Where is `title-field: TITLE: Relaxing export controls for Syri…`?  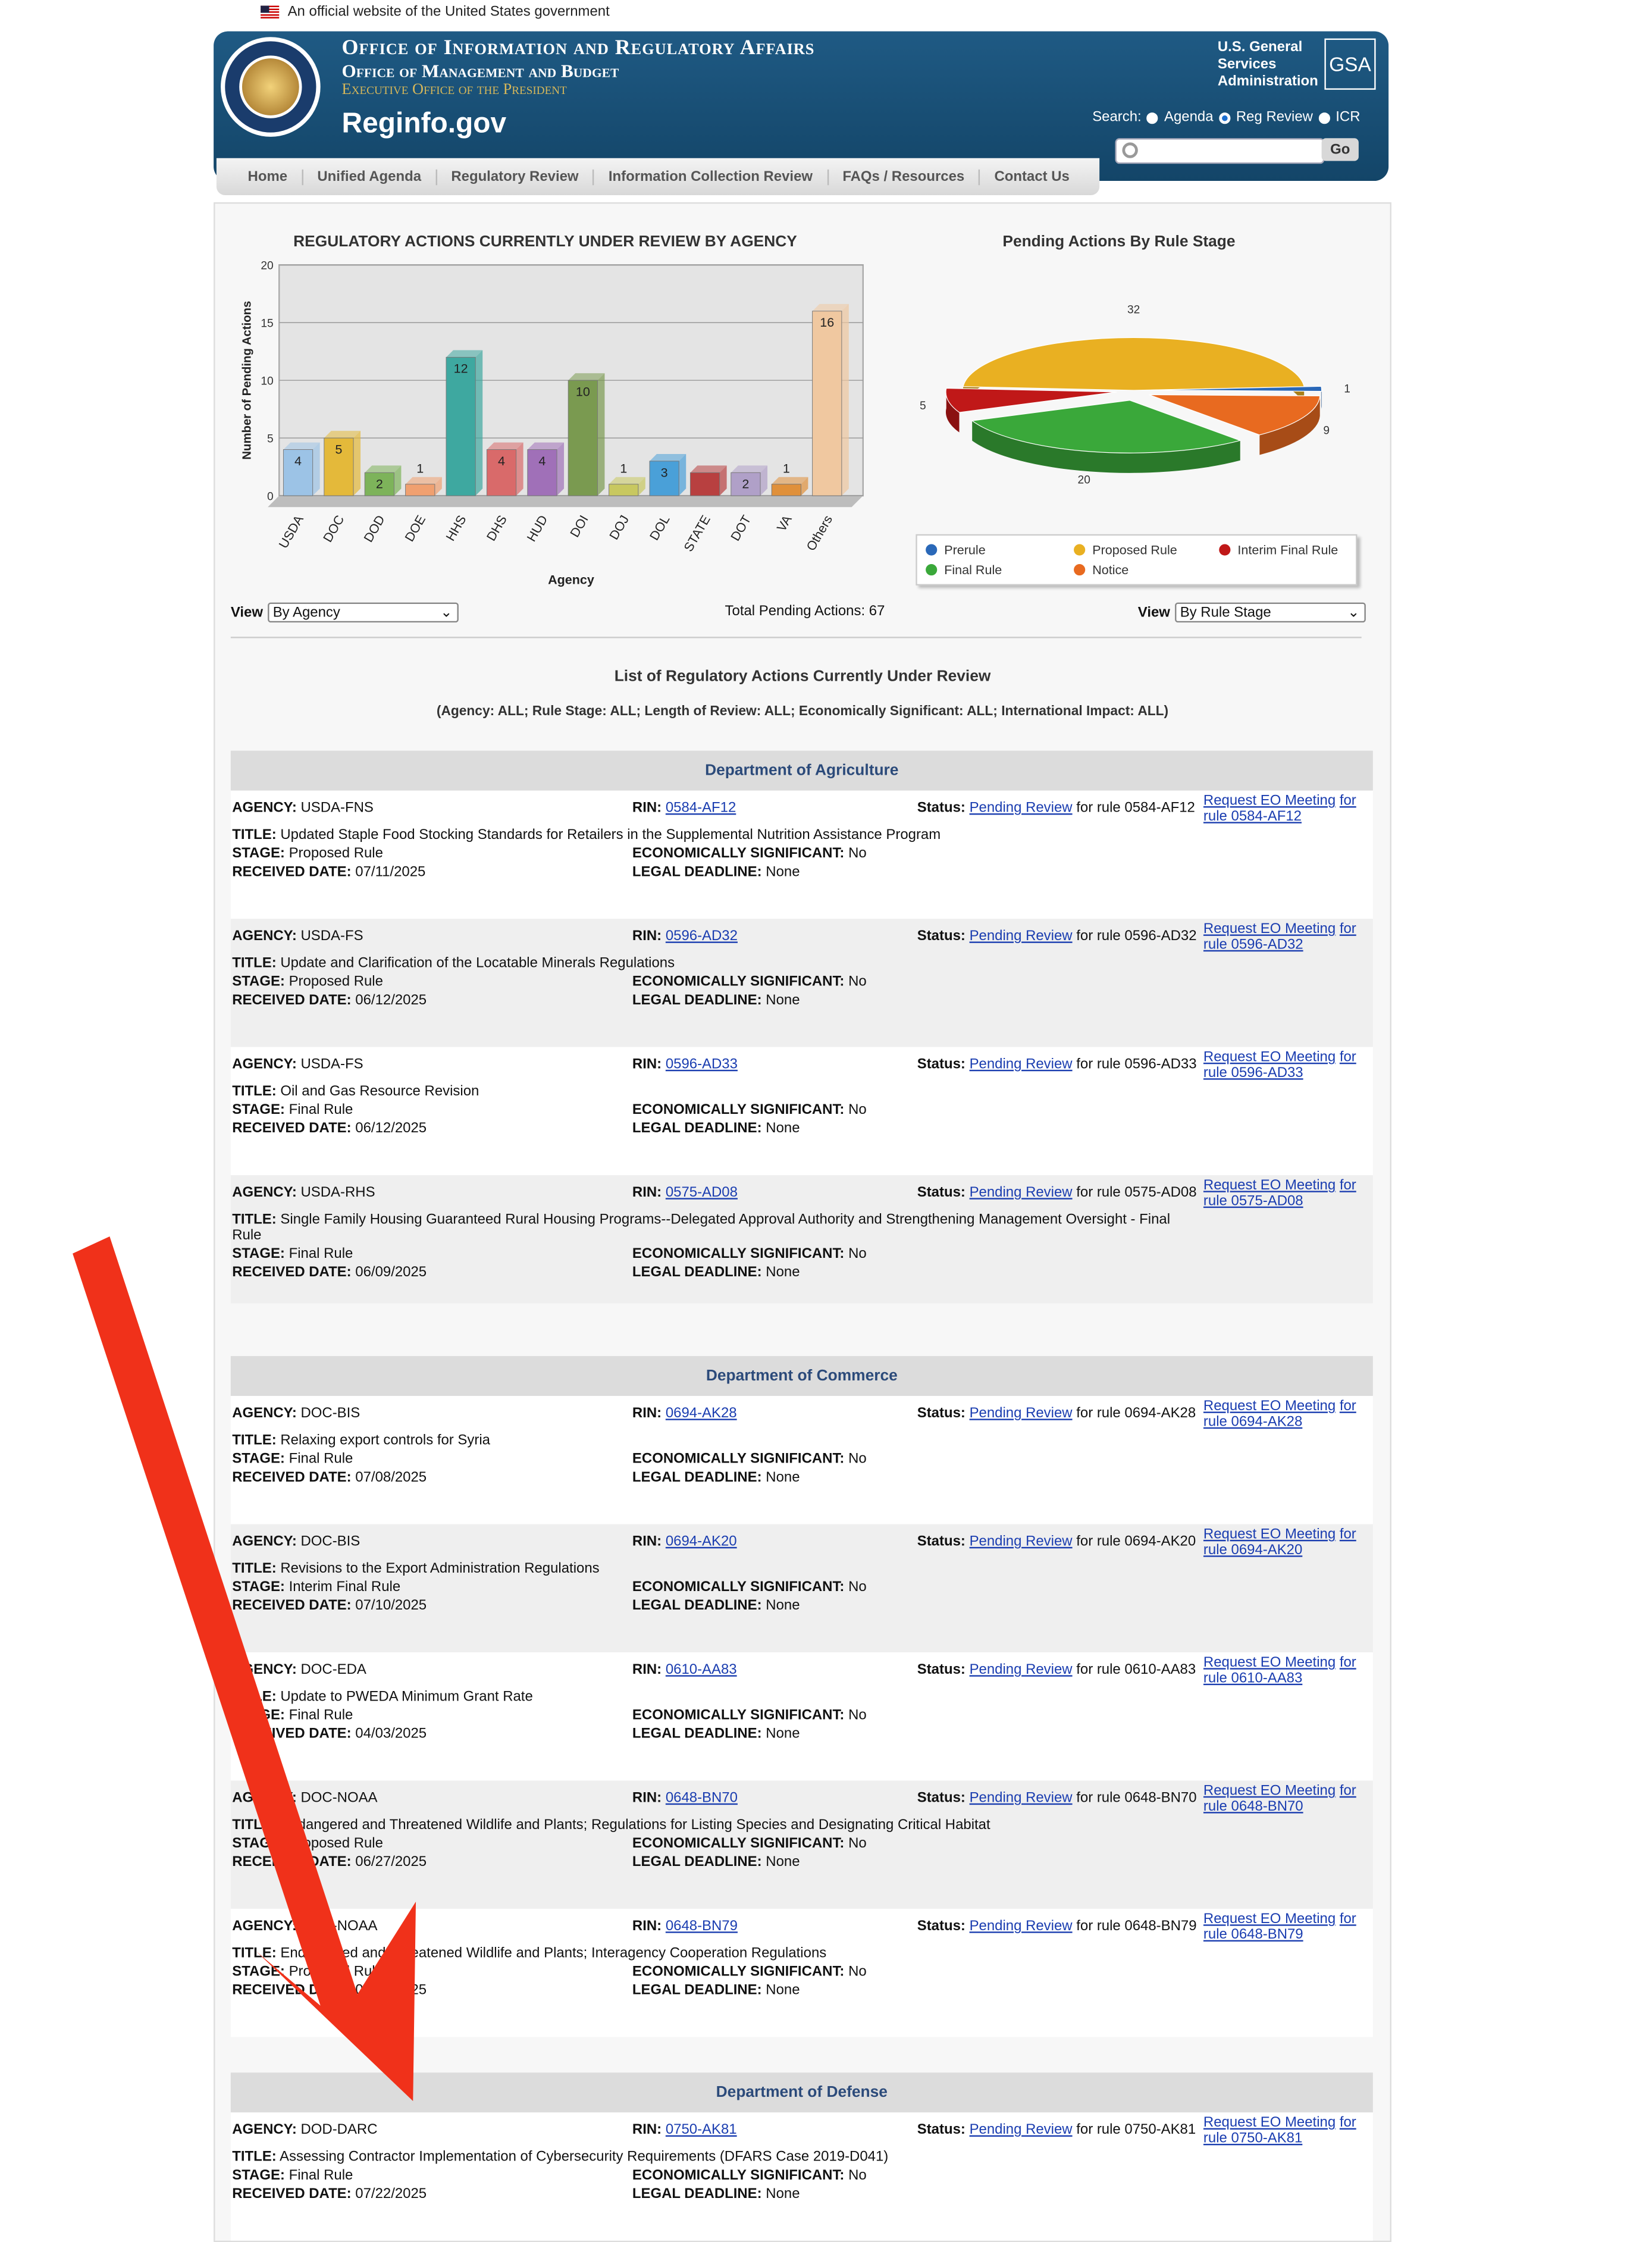 title-field: TITLE: Relaxing export controls for Syri… is located at coordinates (361, 1441).